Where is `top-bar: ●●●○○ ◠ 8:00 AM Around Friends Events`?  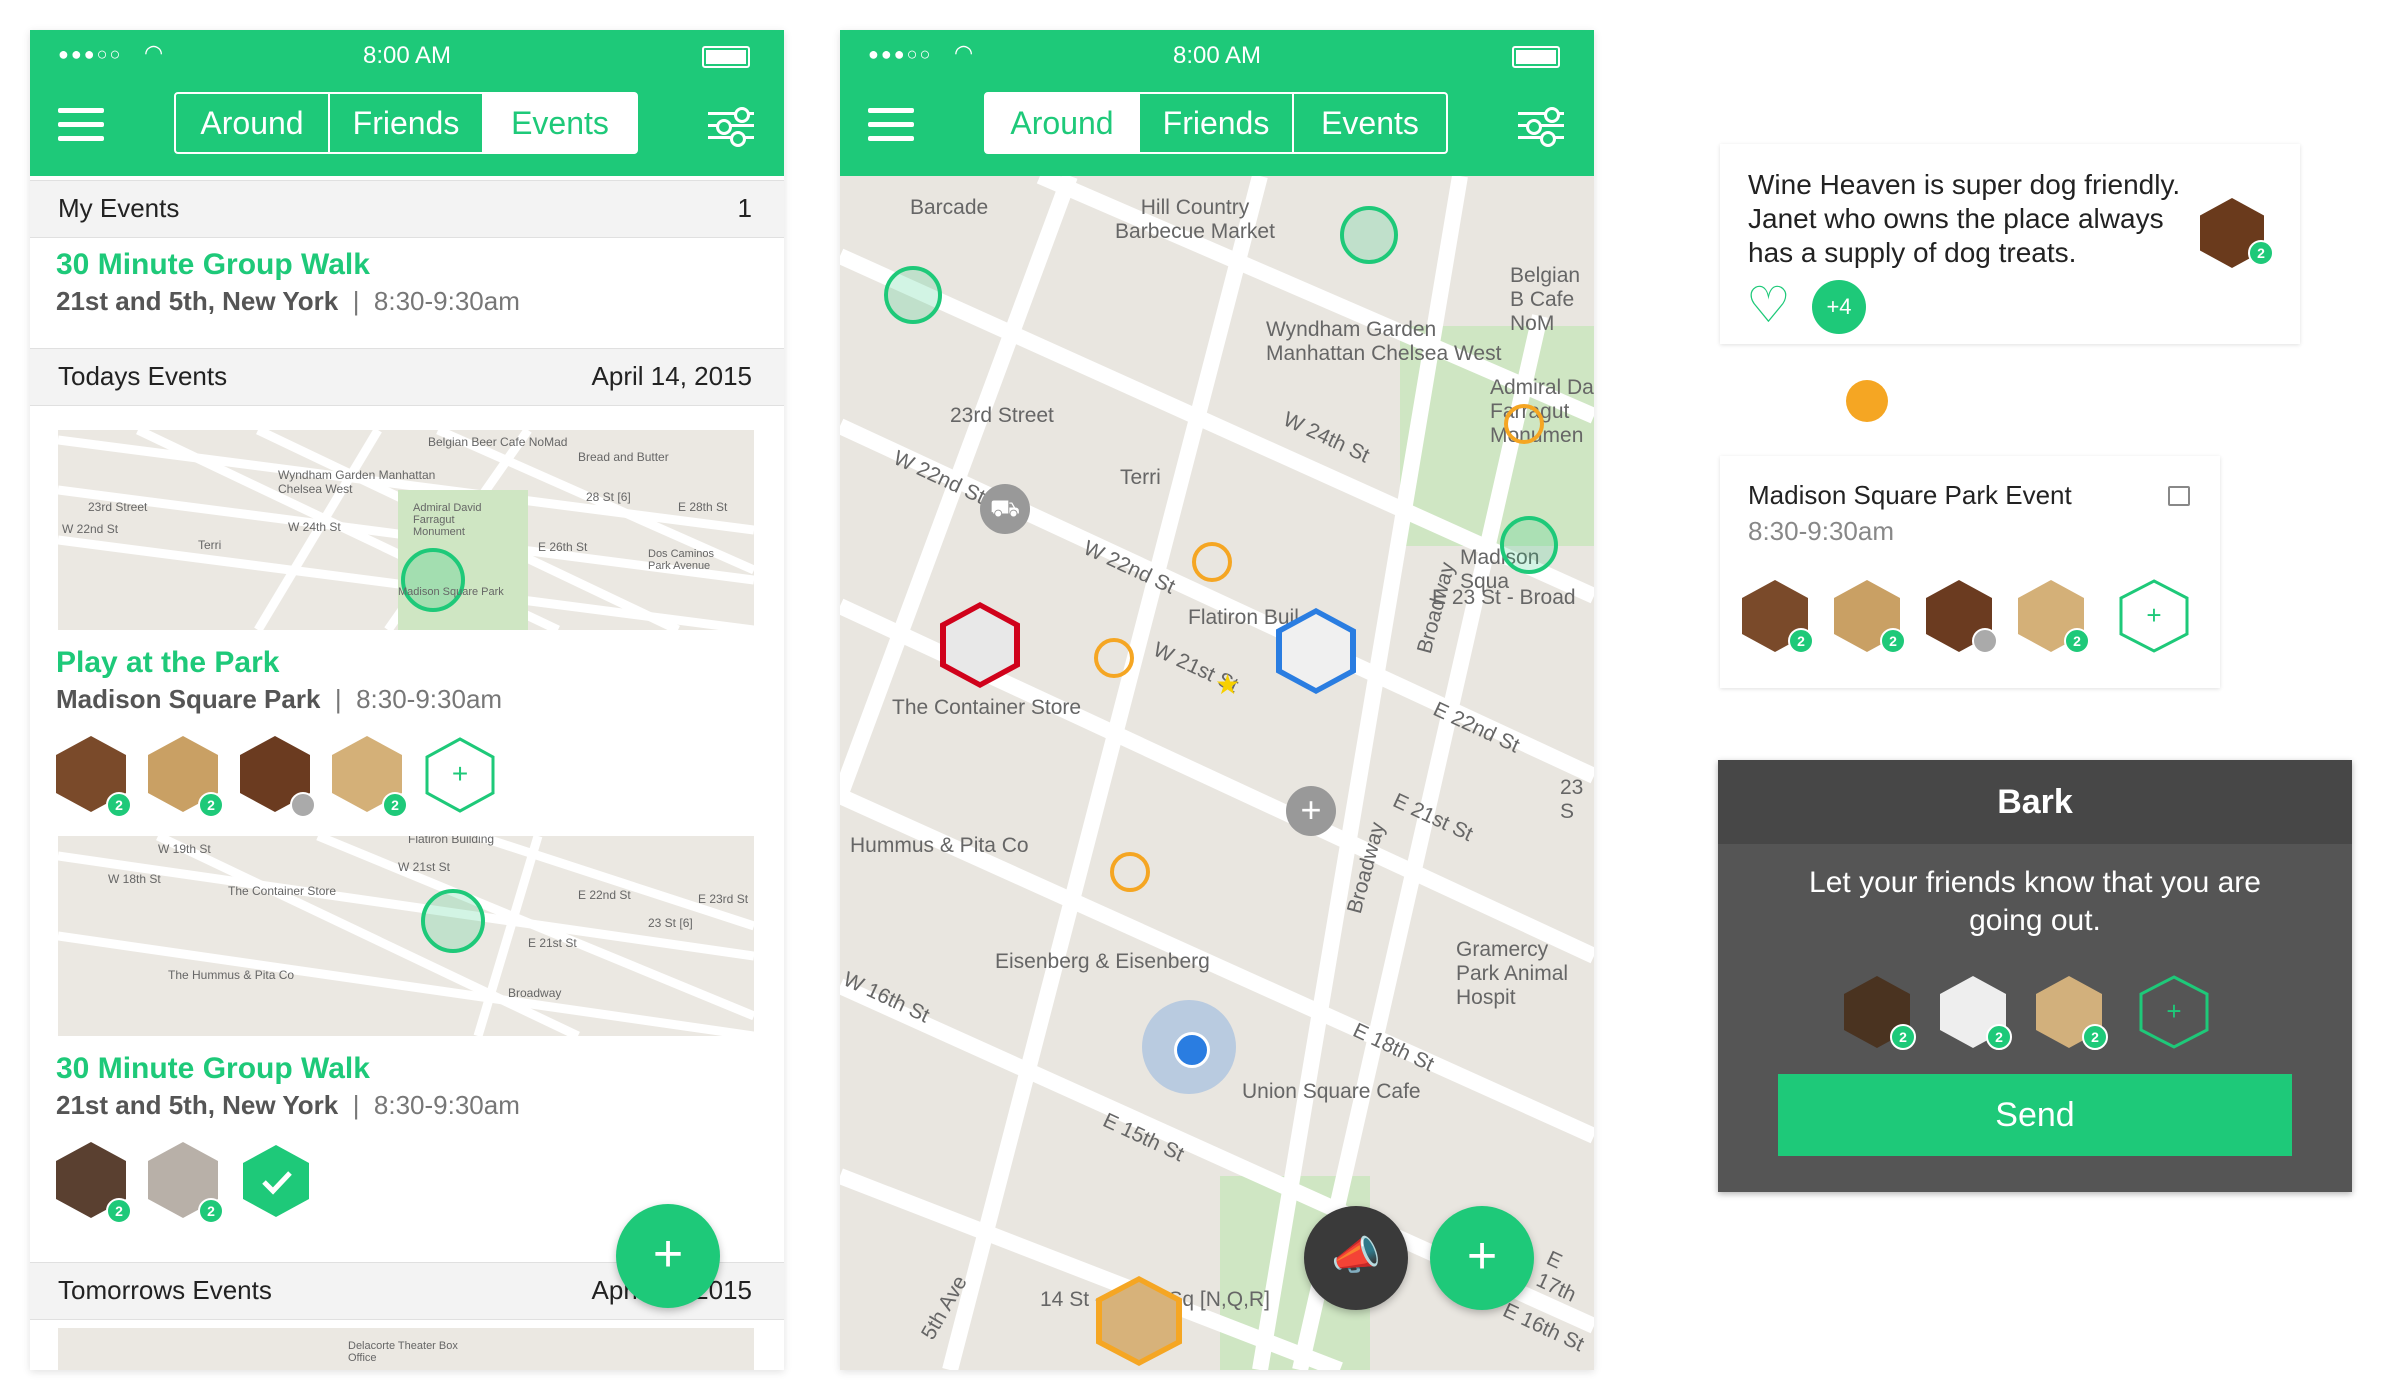
top-bar: ●●●○○ ◠ 8:00 AM Around Friends Events is located at coordinates (407, 103).